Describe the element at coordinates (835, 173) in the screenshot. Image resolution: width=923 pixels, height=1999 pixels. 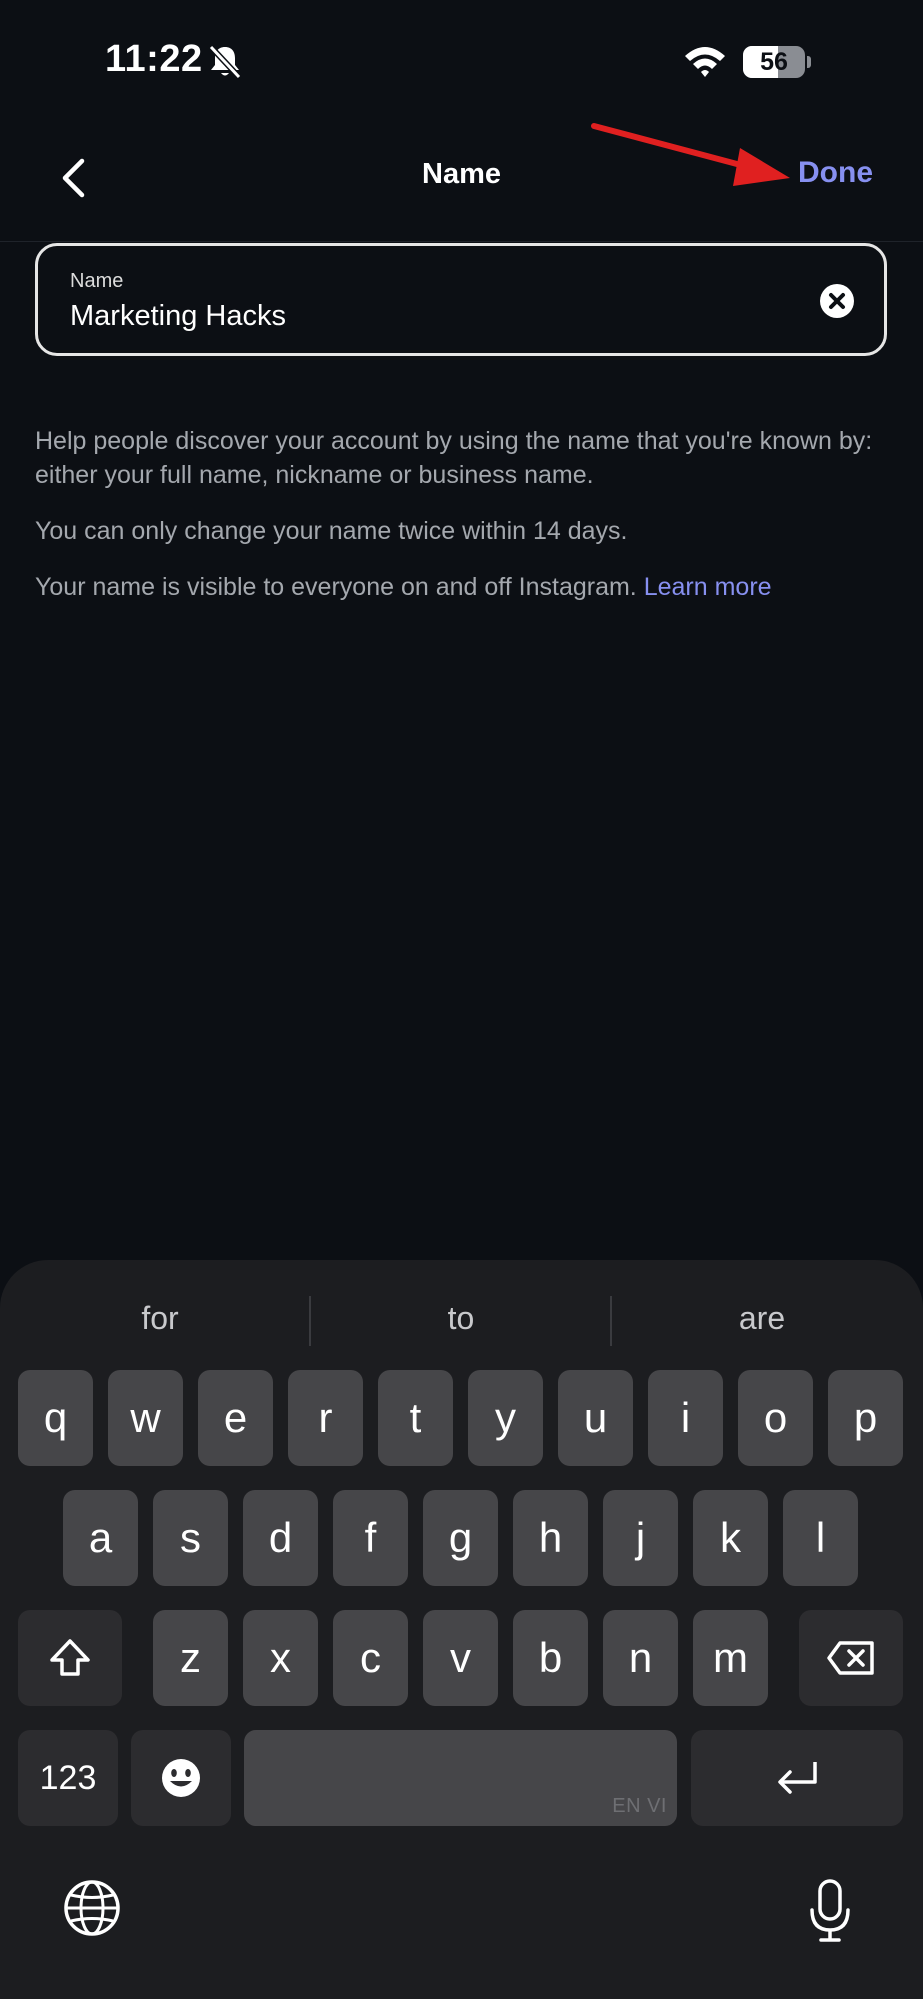
I see `done-button: Done` at that location.